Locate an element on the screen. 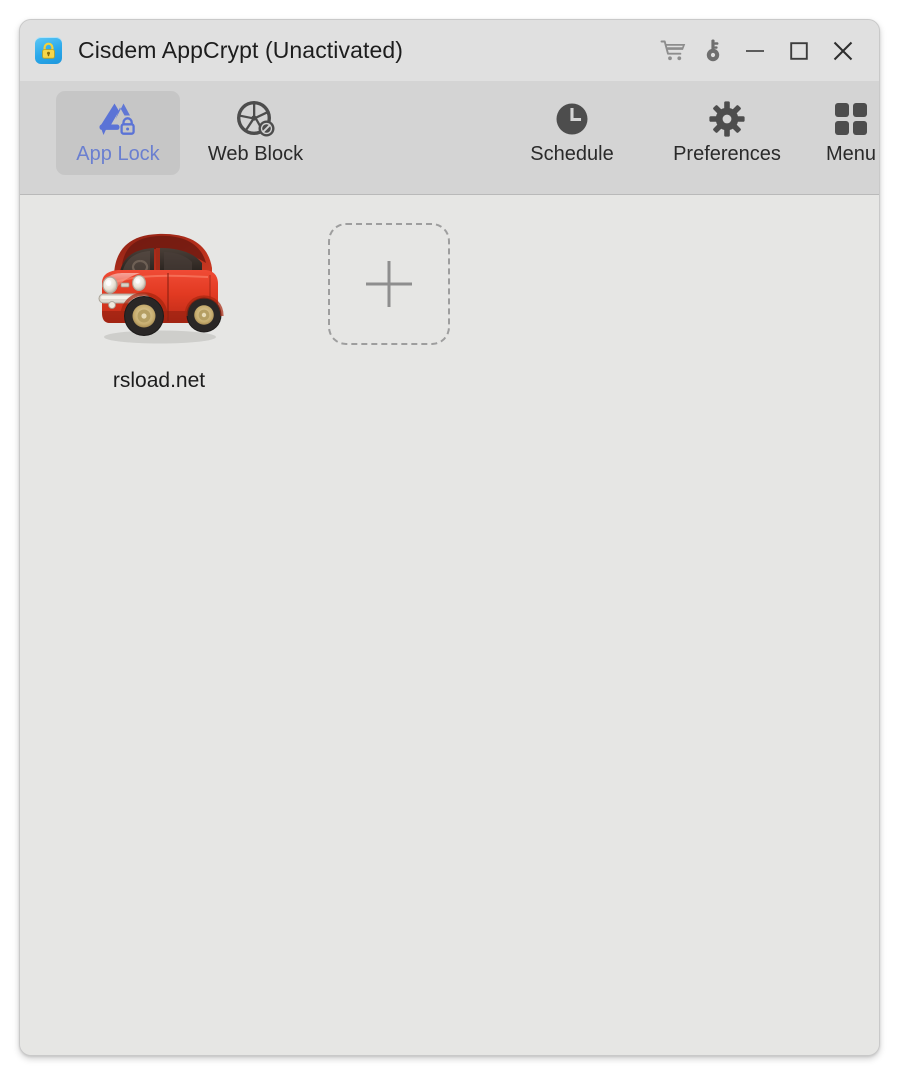  web-block-icon is located at coordinates (256, 119).